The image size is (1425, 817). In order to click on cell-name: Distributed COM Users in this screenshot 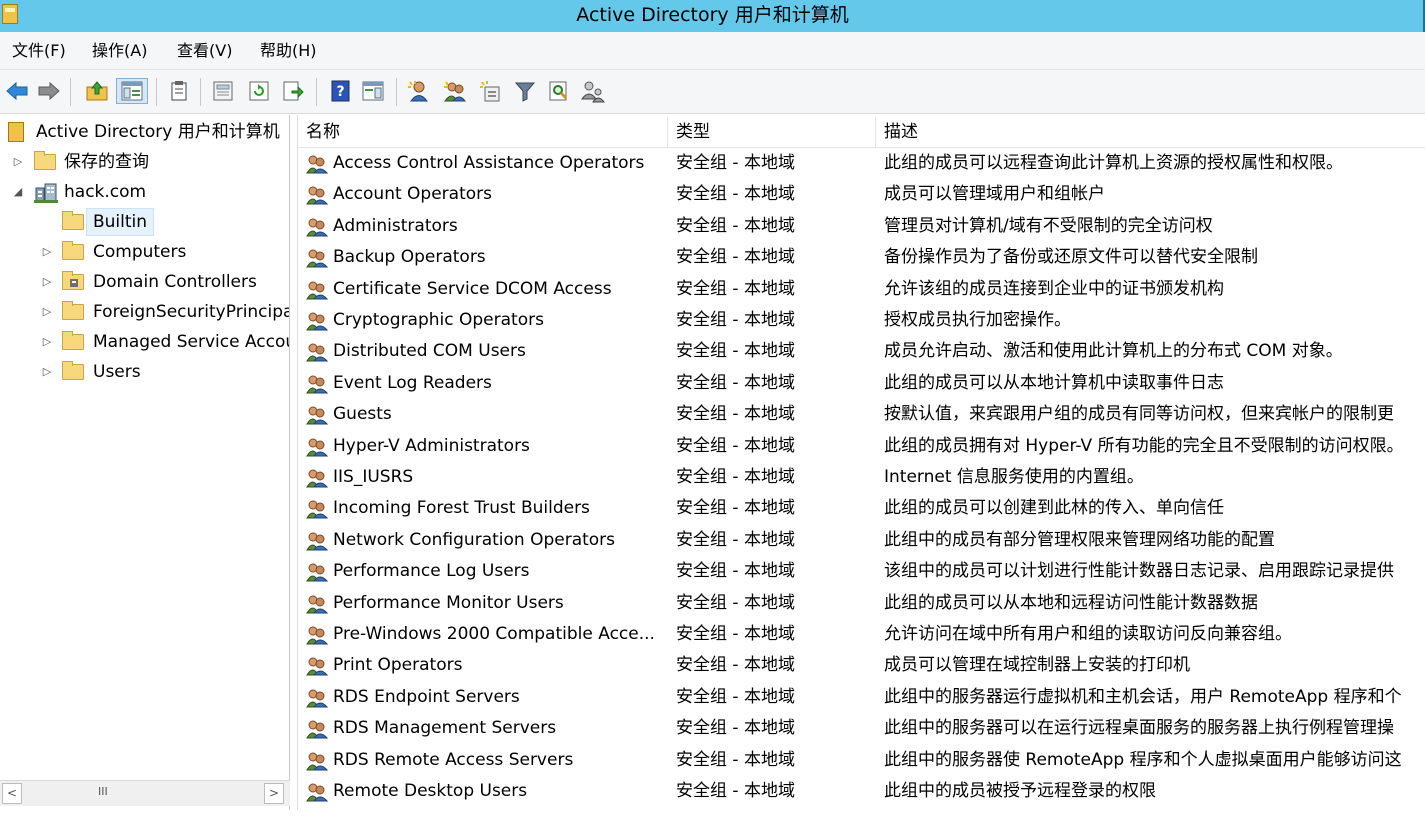, I will do `click(429, 351)`.